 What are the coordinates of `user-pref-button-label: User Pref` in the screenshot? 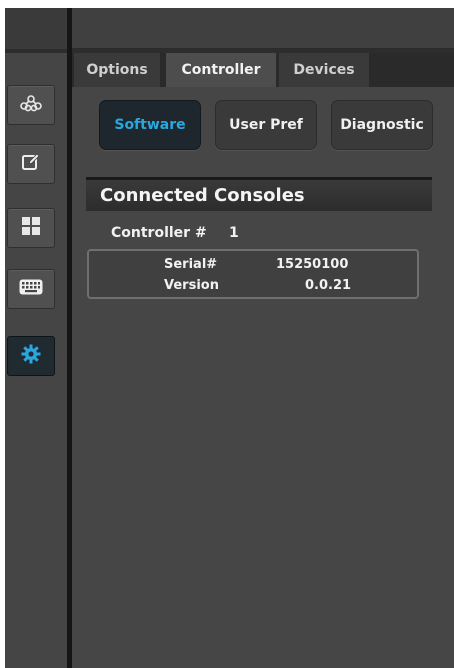 It's located at (266, 125).